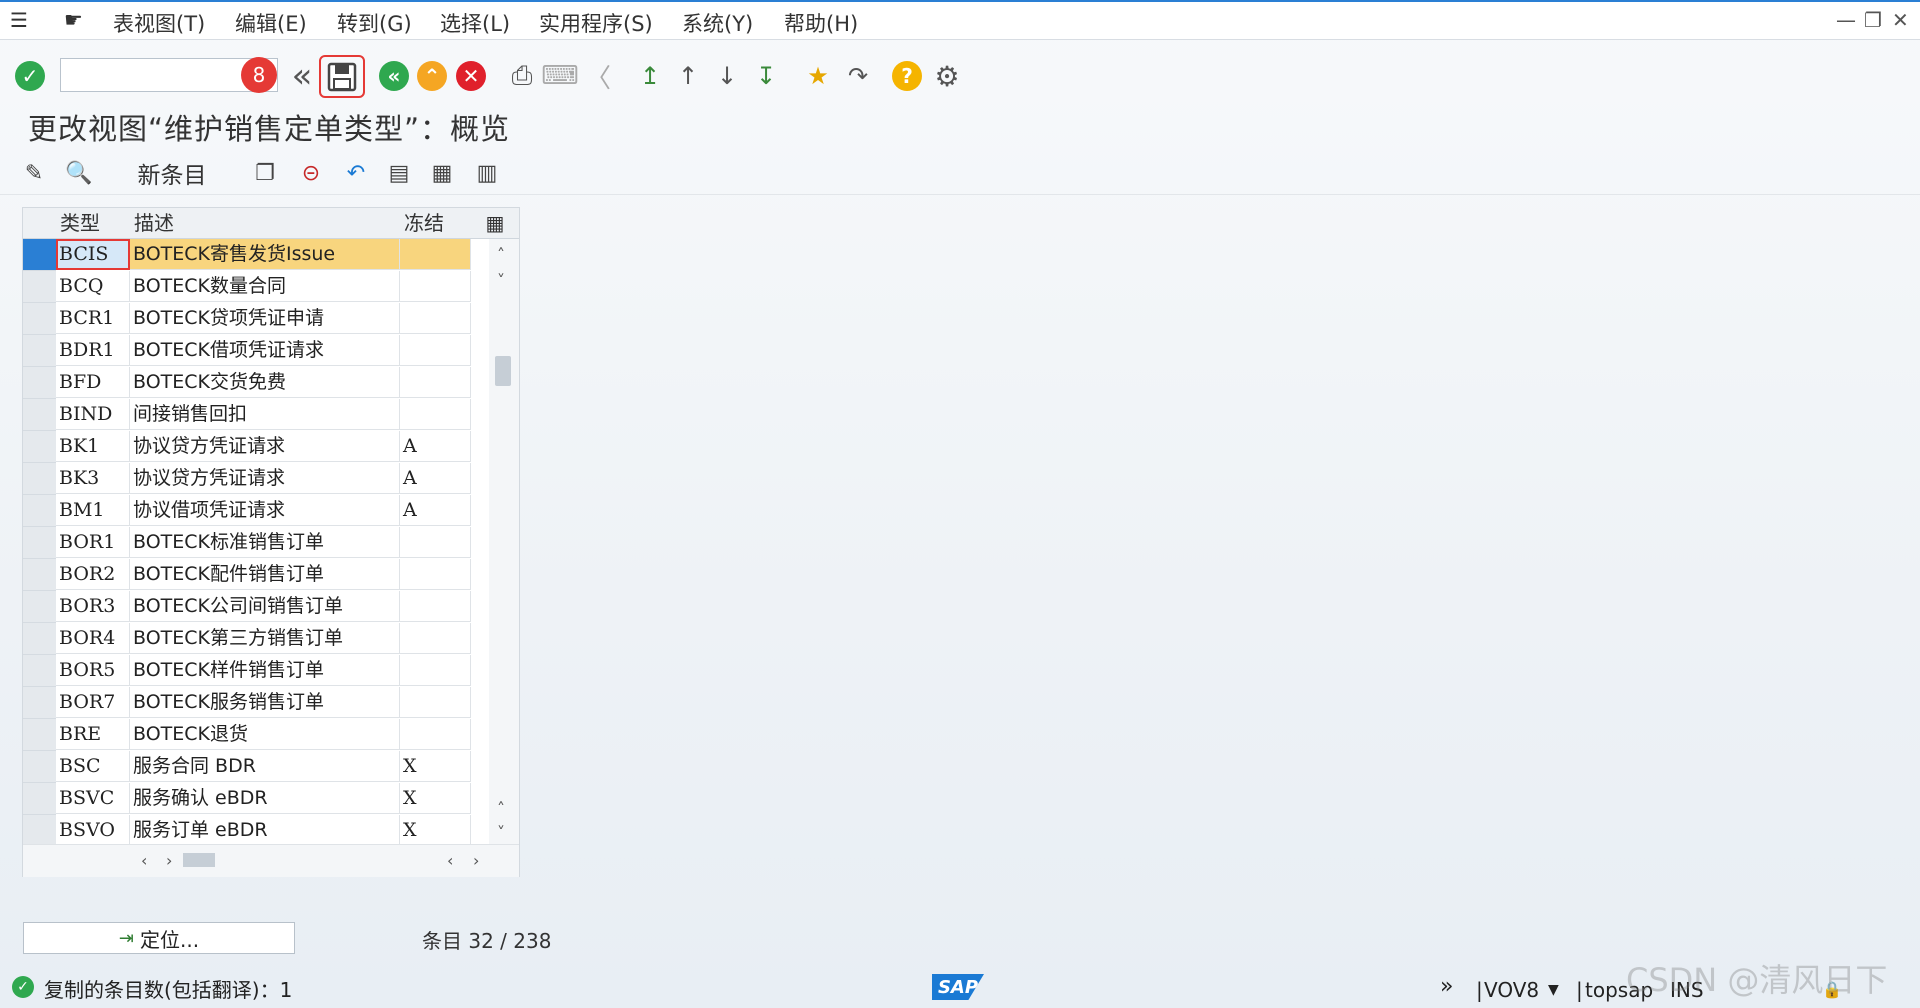 The image size is (1920, 1008). I want to click on scroll-up-icon: ˄, so click(501, 254).